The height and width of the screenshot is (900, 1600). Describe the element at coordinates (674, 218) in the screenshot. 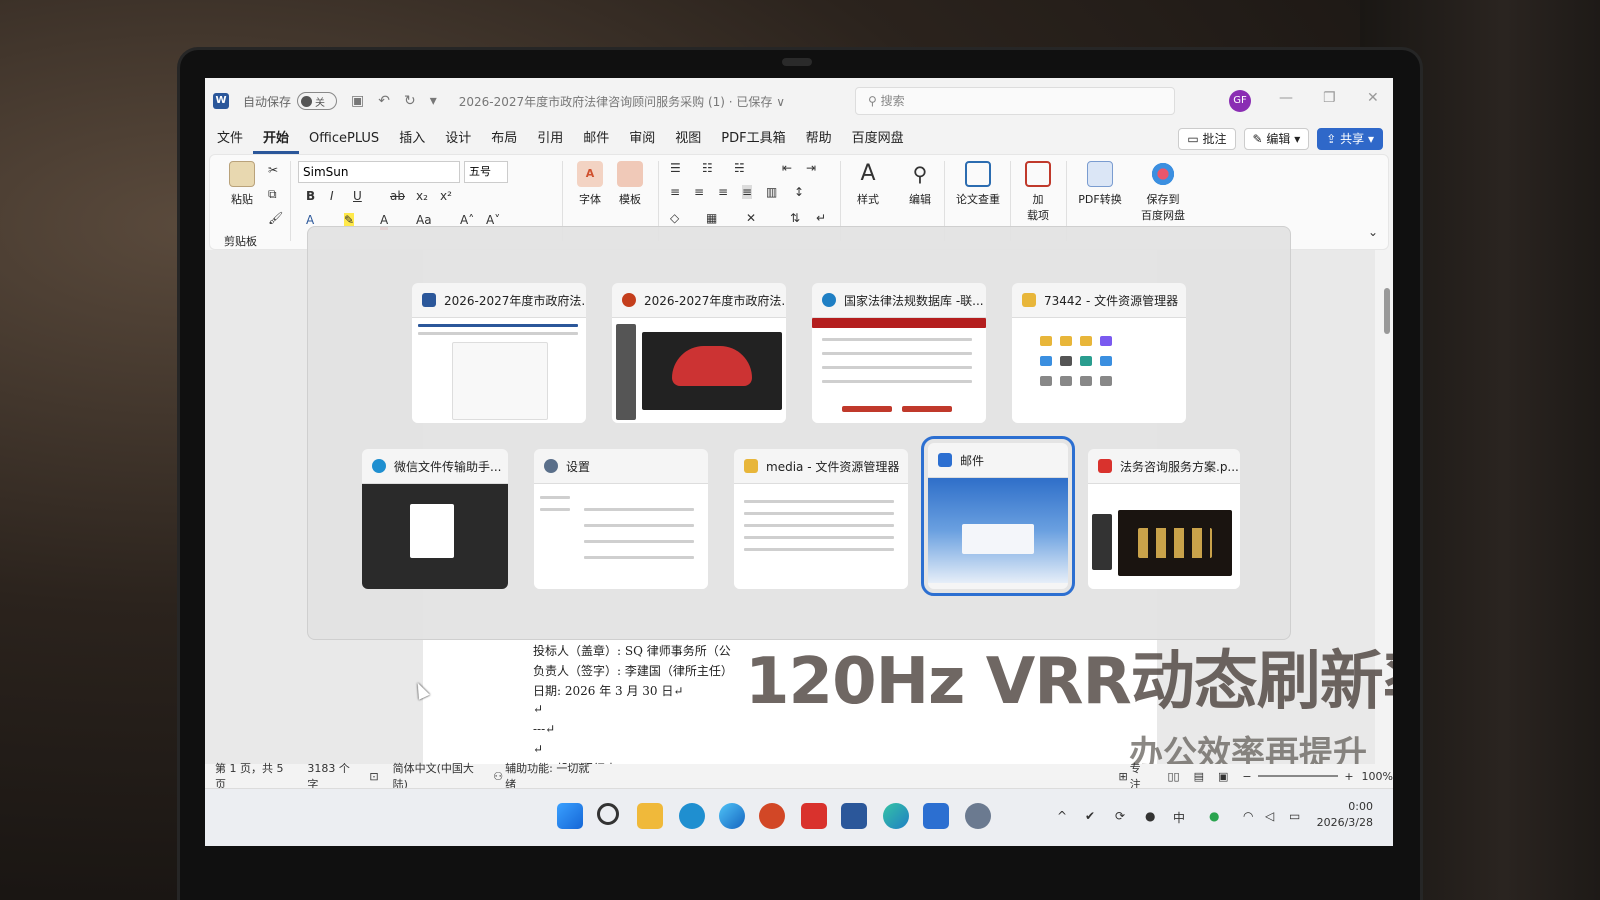

I see `shading-icon: ◇` at that location.